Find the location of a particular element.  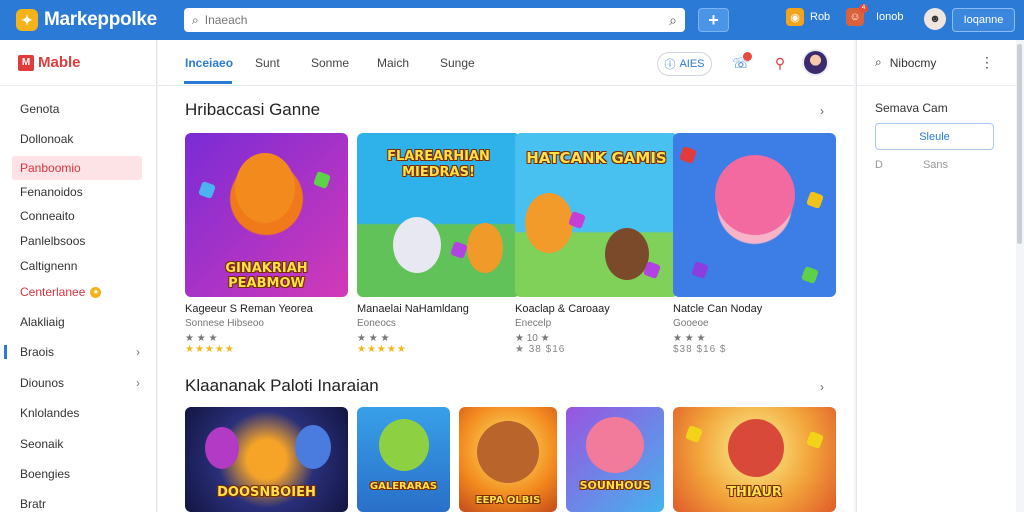

coin-icon: ◉ is located at coordinates (795, 17).